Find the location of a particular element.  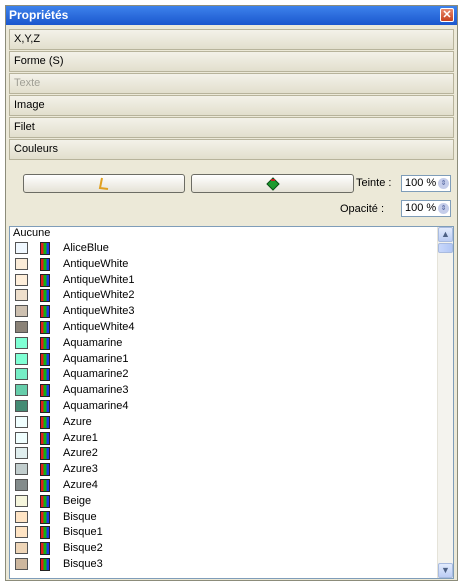

list-item: AntiqueWhite4 is located at coordinates (222, 327).